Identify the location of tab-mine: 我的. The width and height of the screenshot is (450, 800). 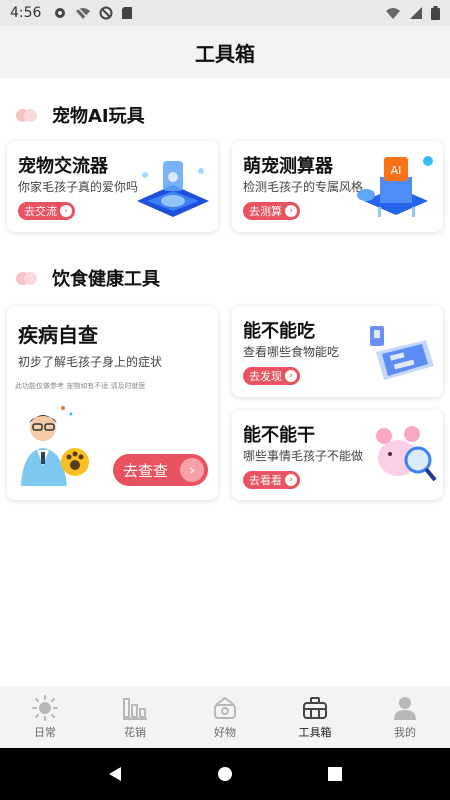
(405, 717).